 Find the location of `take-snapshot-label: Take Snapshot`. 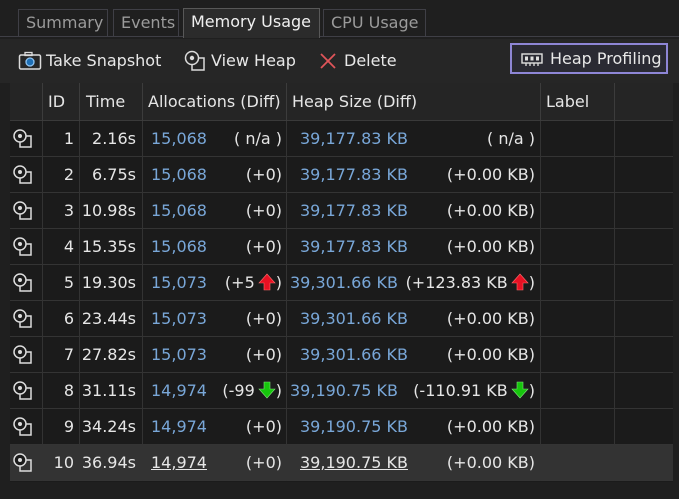

take-snapshot-label: Take Snapshot is located at coordinates (104, 60).